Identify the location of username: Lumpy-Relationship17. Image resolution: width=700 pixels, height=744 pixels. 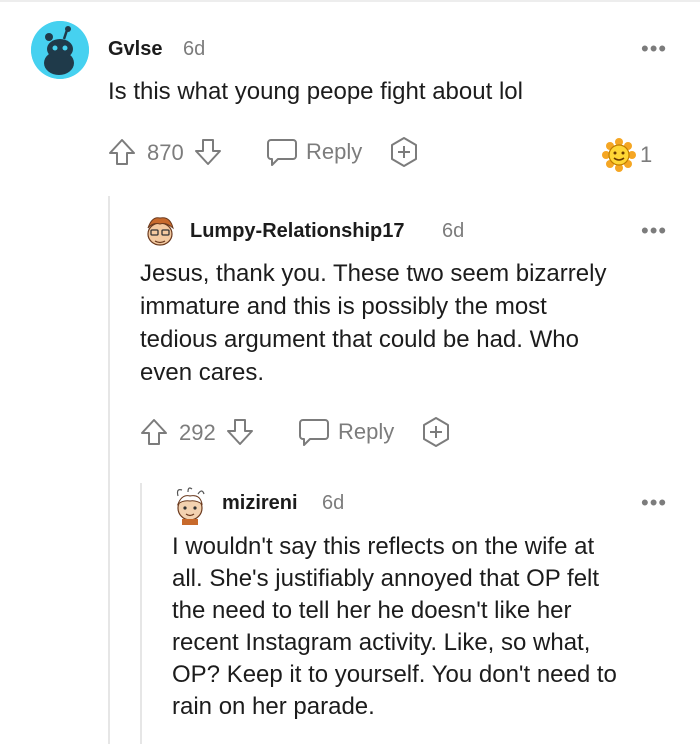
(297, 231).